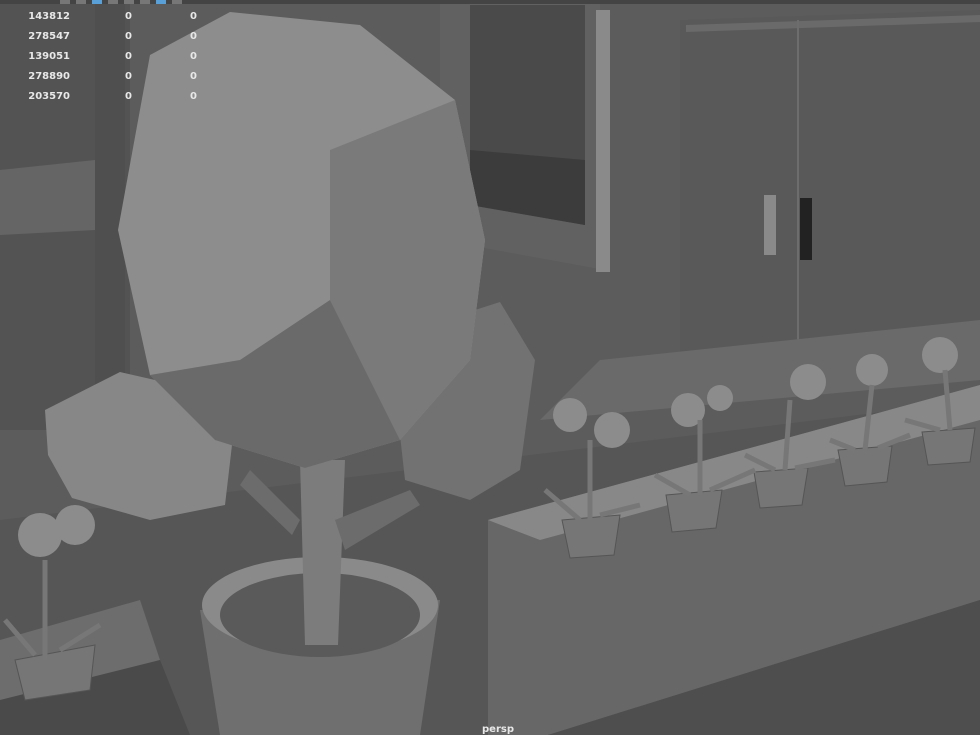  Describe the element at coordinates (161, 2) in the screenshot. I see `isolate-icon` at that location.